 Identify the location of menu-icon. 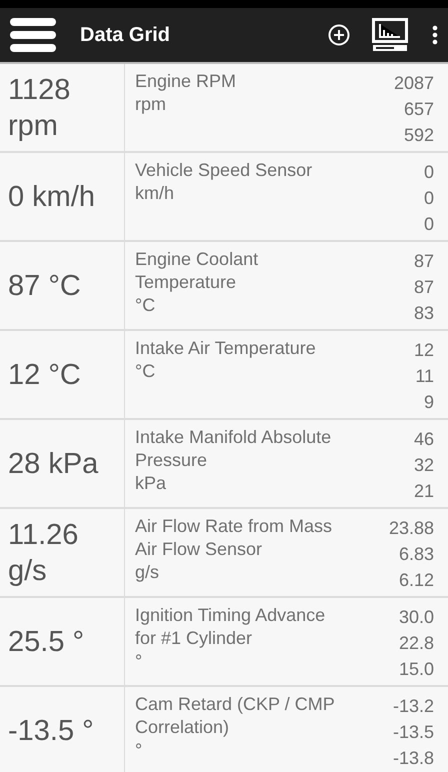
(33, 35).